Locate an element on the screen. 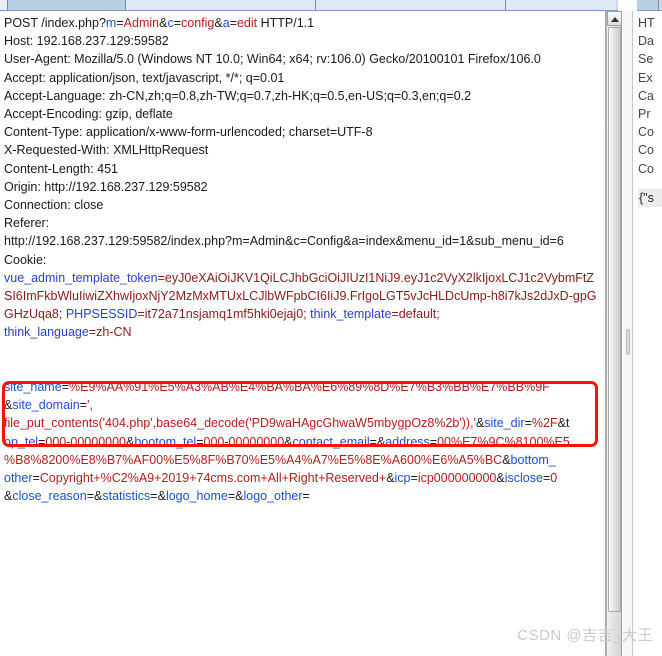 The height and width of the screenshot is (656, 662). response-header-line-7: Co is located at coordinates (646, 150).